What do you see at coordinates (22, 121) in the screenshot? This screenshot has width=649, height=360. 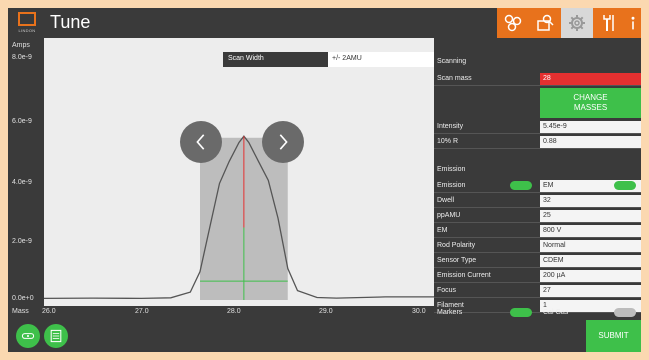 I see `y-tick: 6.0e-9` at bounding box center [22, 121].